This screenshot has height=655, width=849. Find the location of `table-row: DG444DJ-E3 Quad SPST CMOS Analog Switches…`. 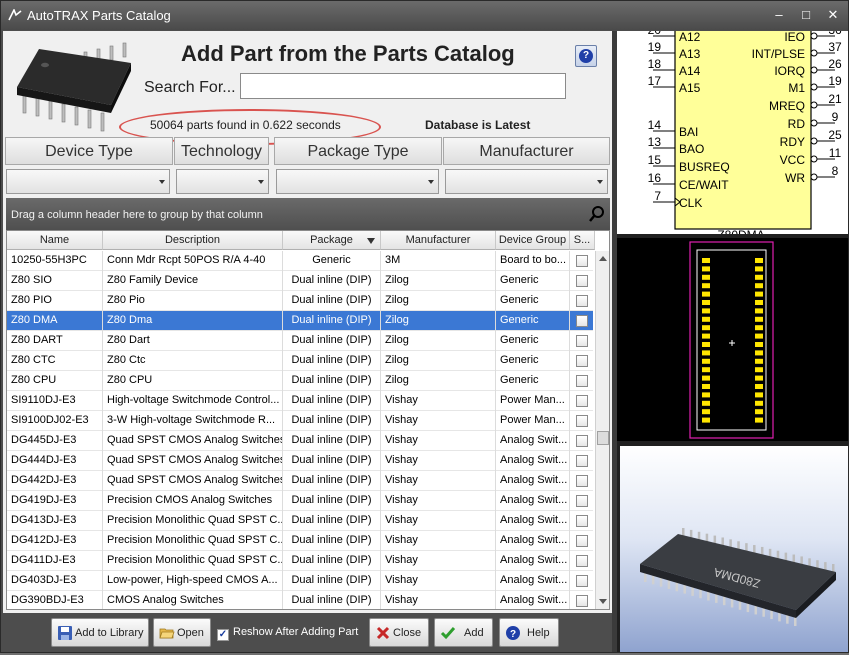

table-row: DG444DJ-E3 Quad SPST CMOS Analog Switches… is located at coordinates (300, 461).